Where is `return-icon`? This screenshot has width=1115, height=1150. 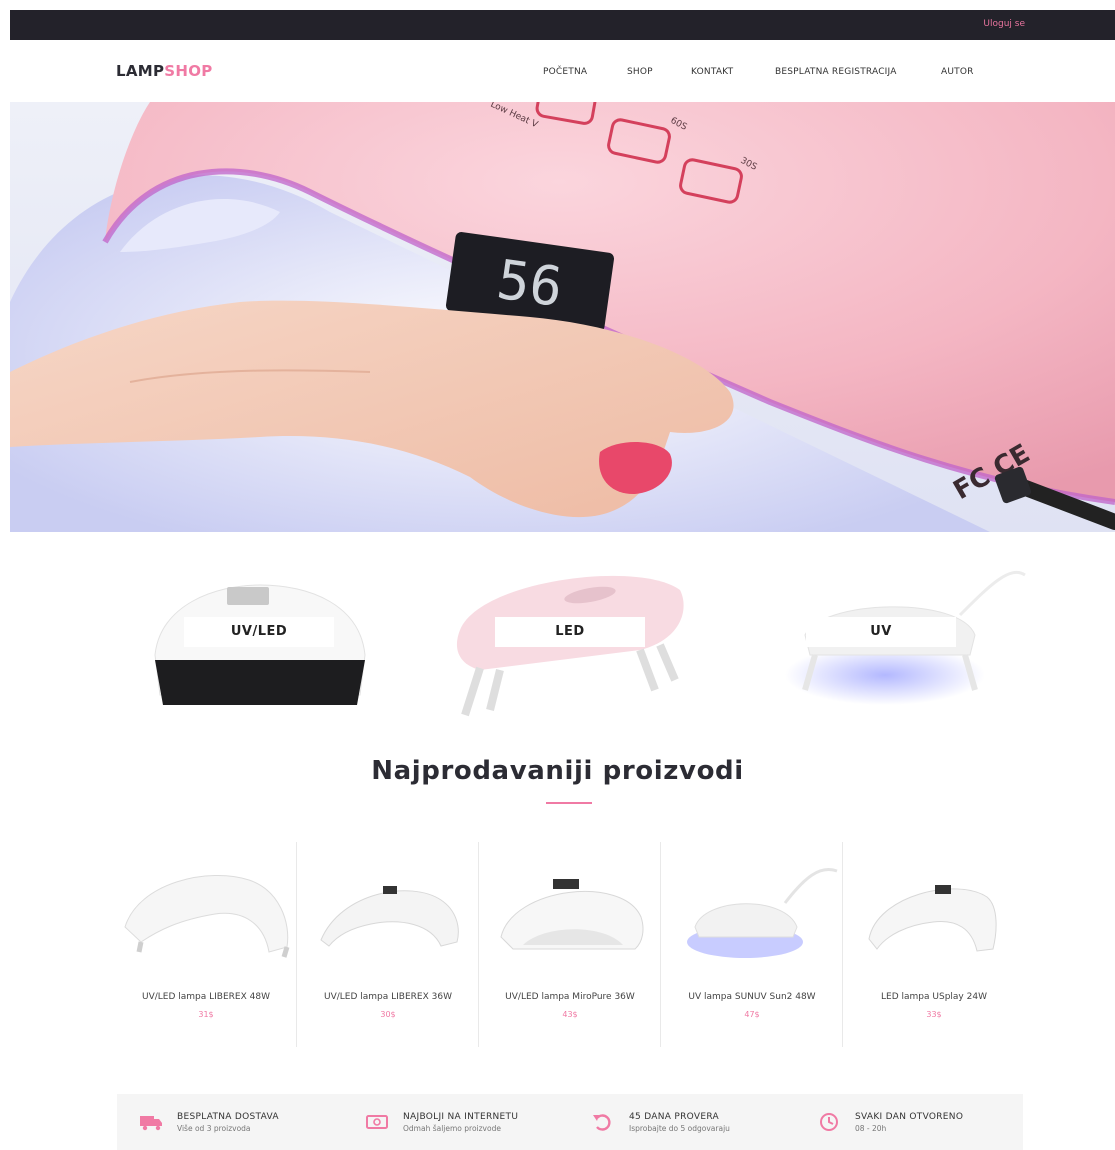
return-icon is located at coordinates (602, 1122).